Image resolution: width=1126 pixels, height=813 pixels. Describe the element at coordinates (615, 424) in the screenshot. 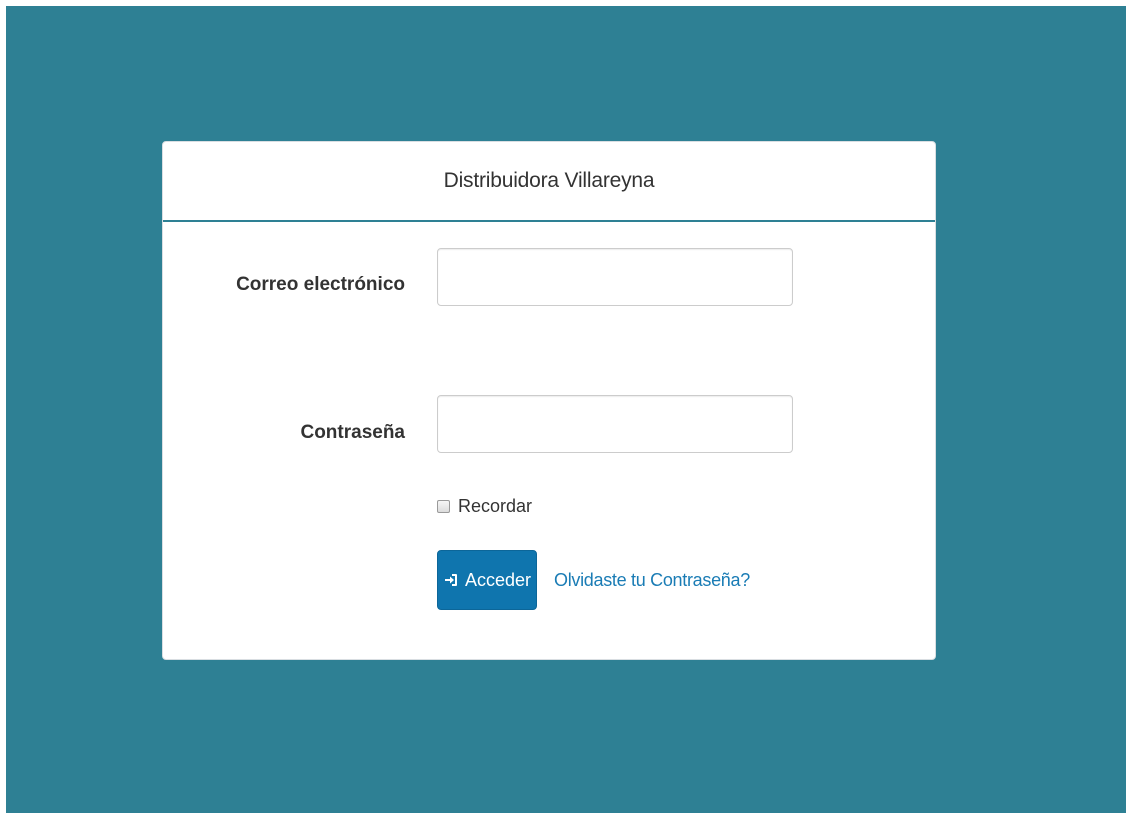

I see `password-field` at that location.